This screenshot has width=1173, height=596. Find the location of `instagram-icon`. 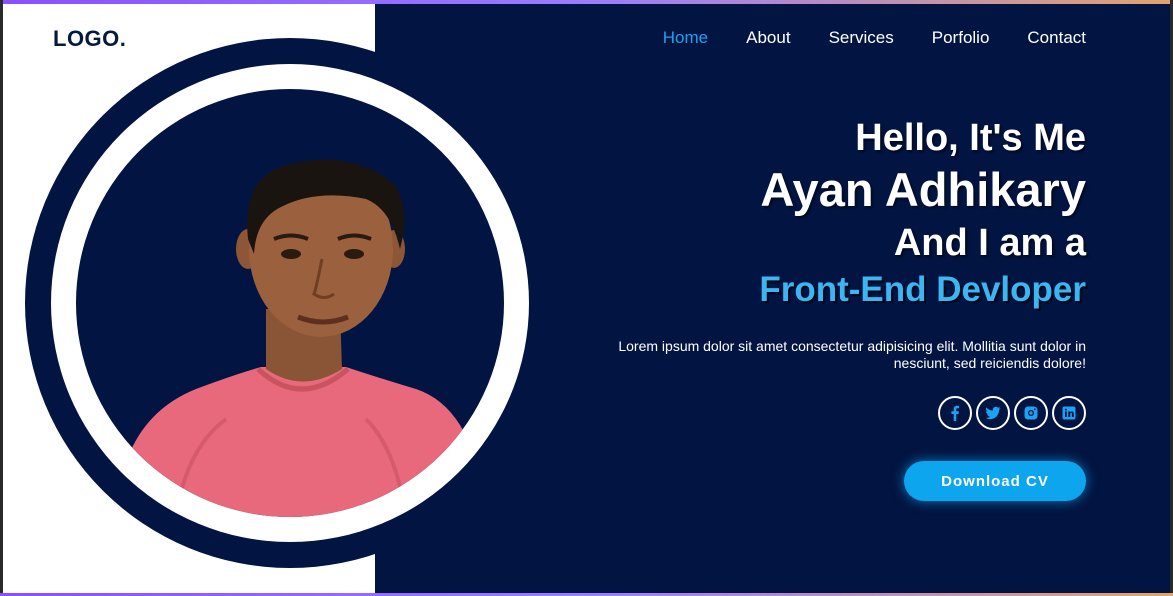

instagram-icon is located at coordinates (1031, 413).